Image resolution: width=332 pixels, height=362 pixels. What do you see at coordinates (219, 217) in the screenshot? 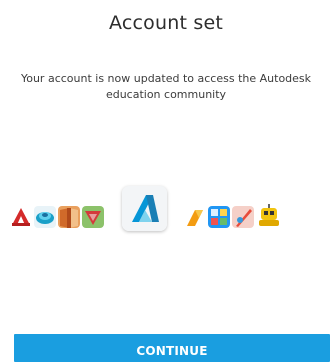
I see `sketchbook-icon` at bounding box center [219, 217].